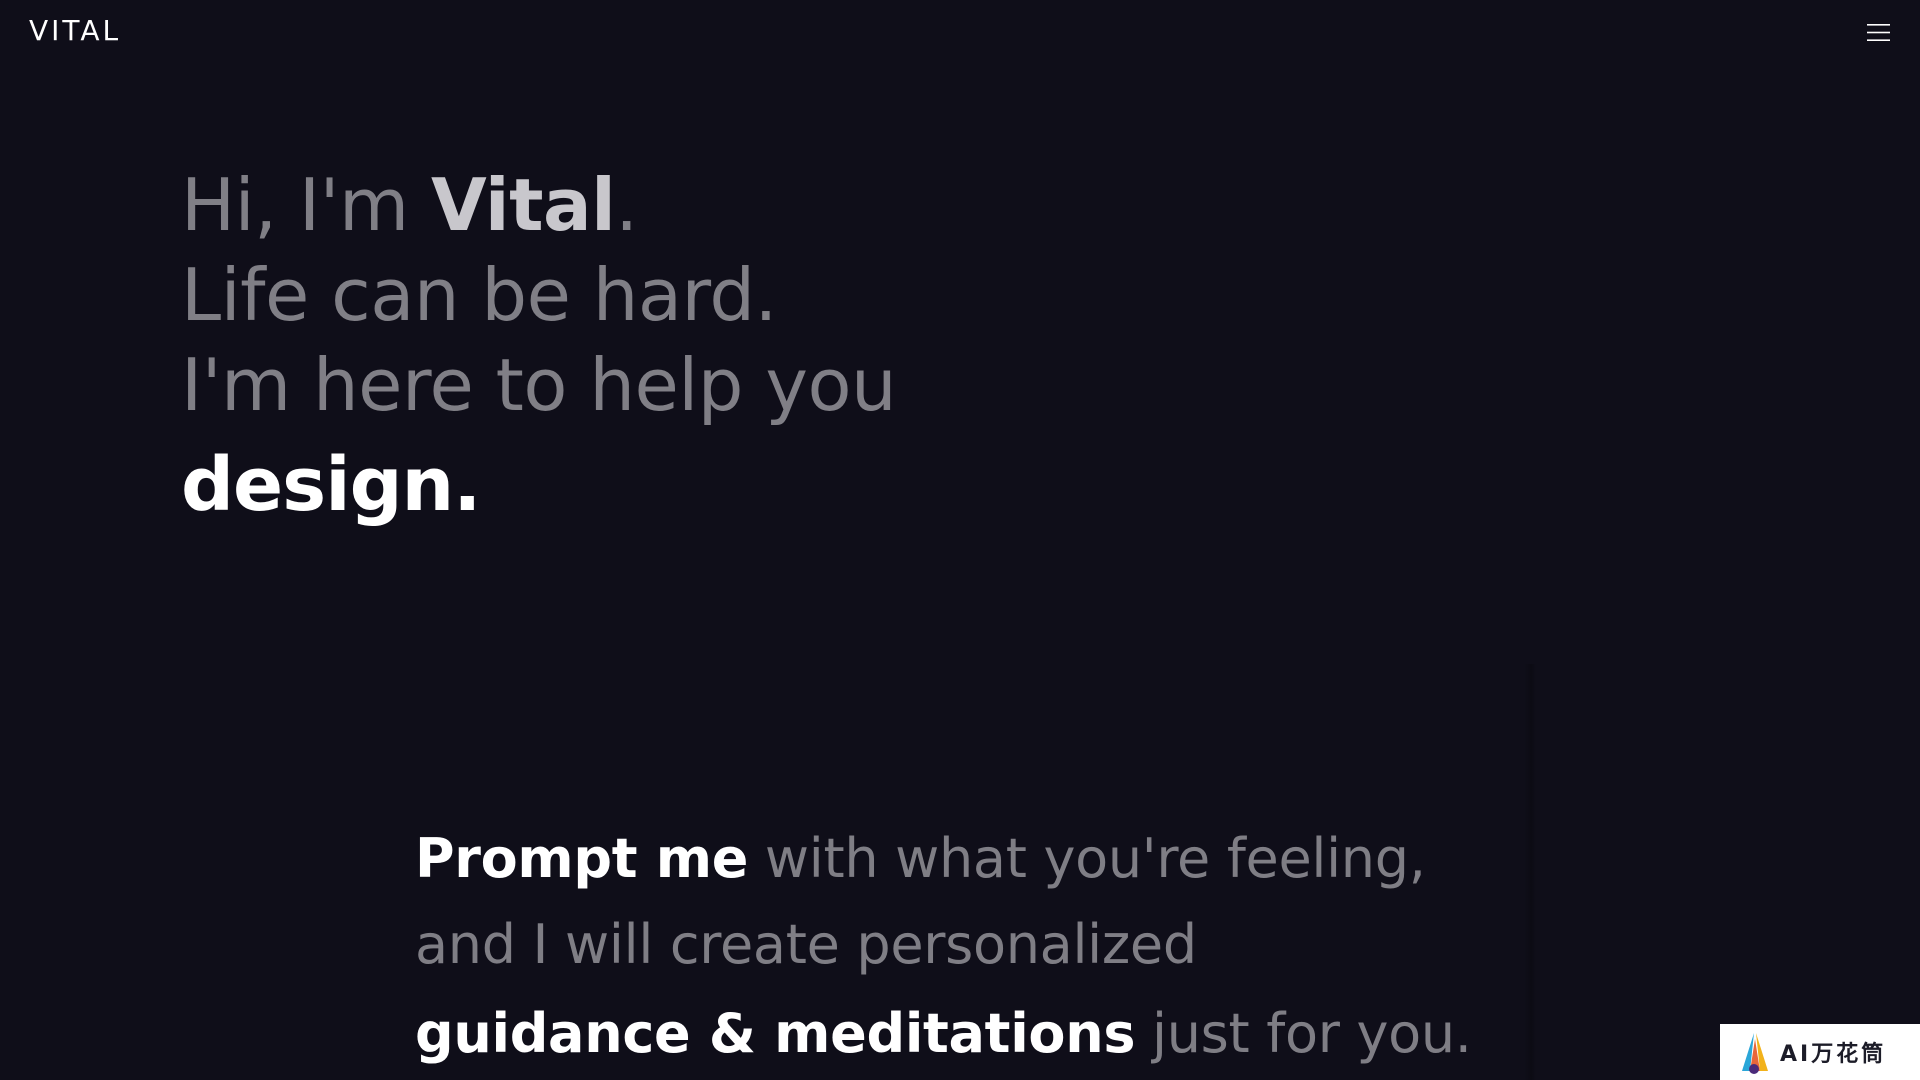  Describe the element at coordinates (582, 858) in the screenshot. I see `prompt-strong-1: Prompt me` at that location.